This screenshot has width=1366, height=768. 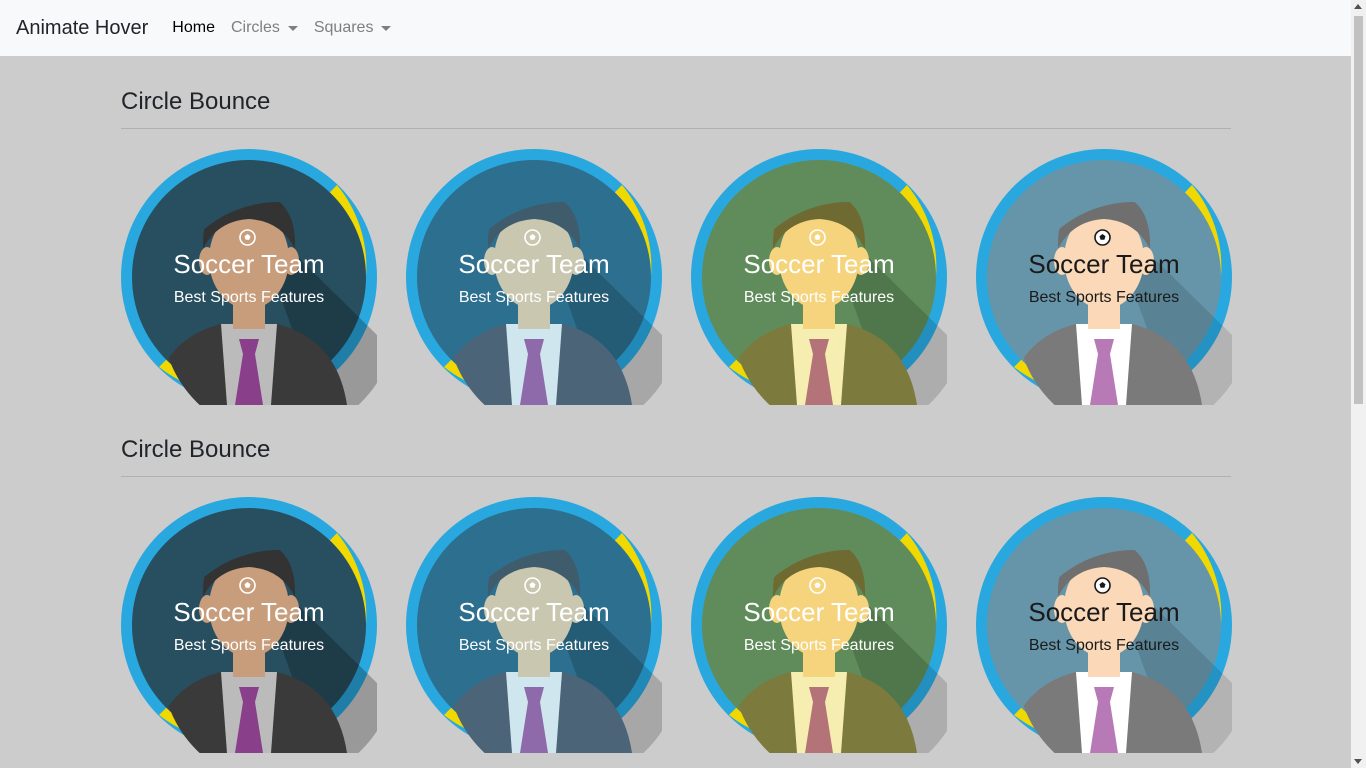 What do you see at coordinates (676, 107) in the screenshot?
I see `section-circle-bounce-1: Circle Bounce` at bounding box center [676, 107].